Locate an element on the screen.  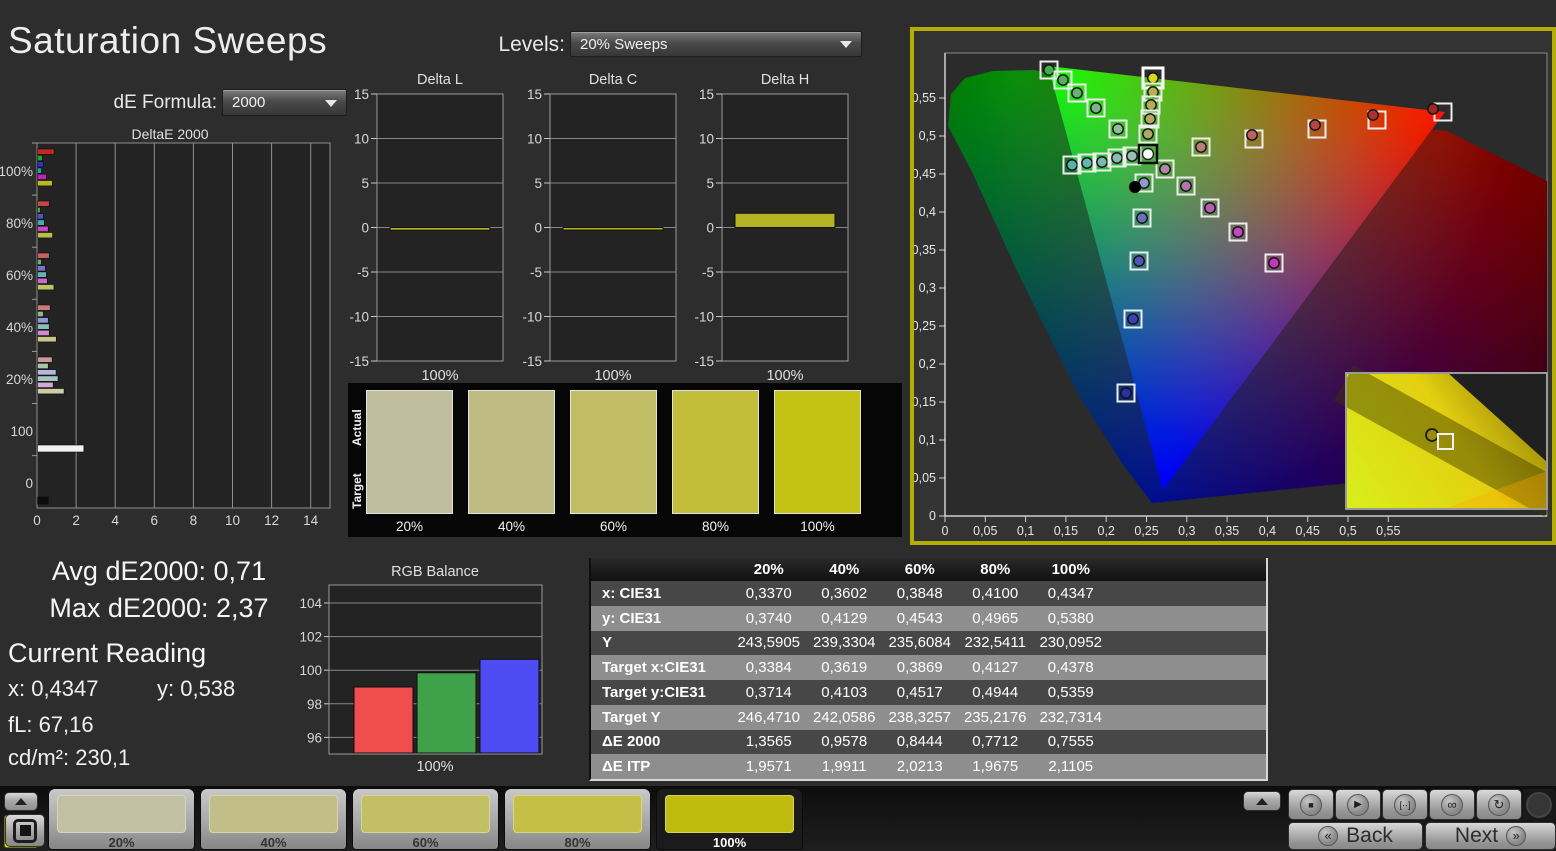
play-icon: ▶ is located at coordinates (1358, 804).